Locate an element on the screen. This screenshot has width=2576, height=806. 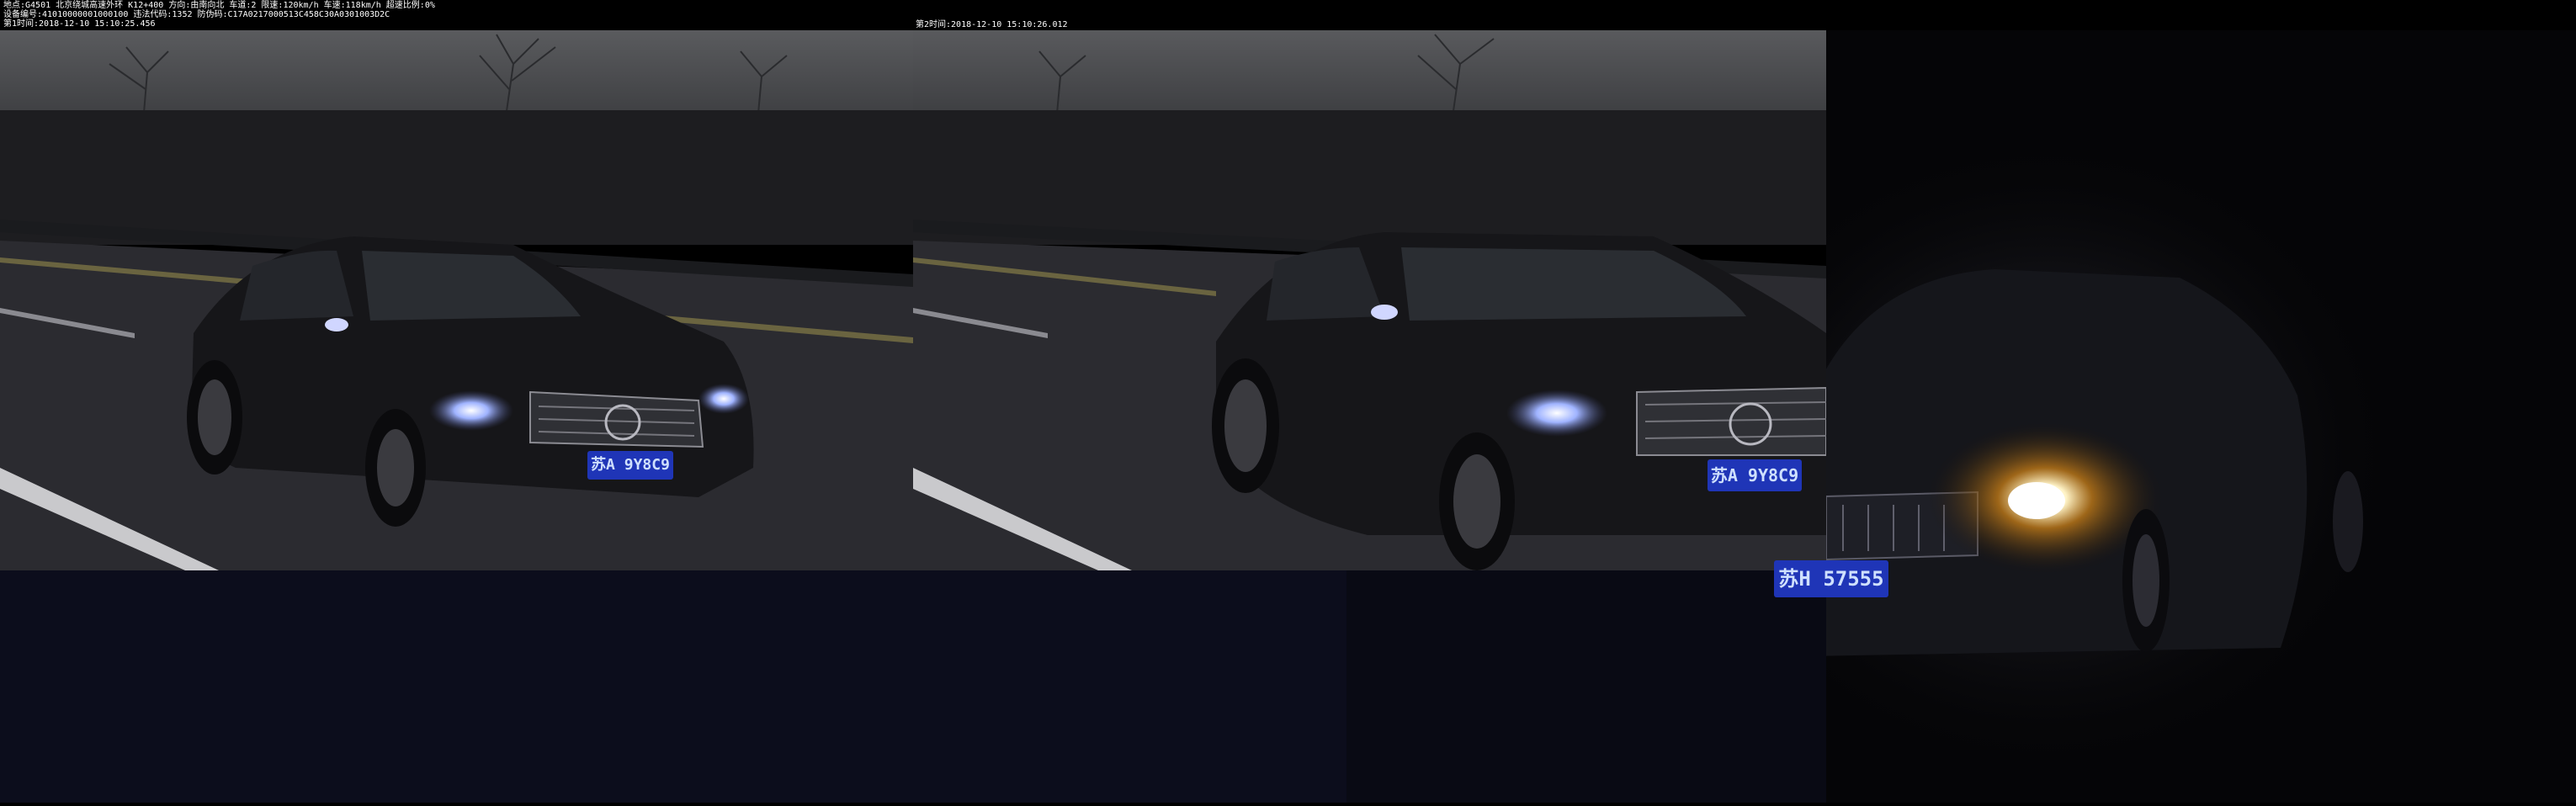
license-plate-right: 苏H 57555 is located at coordinates (1831, 578).